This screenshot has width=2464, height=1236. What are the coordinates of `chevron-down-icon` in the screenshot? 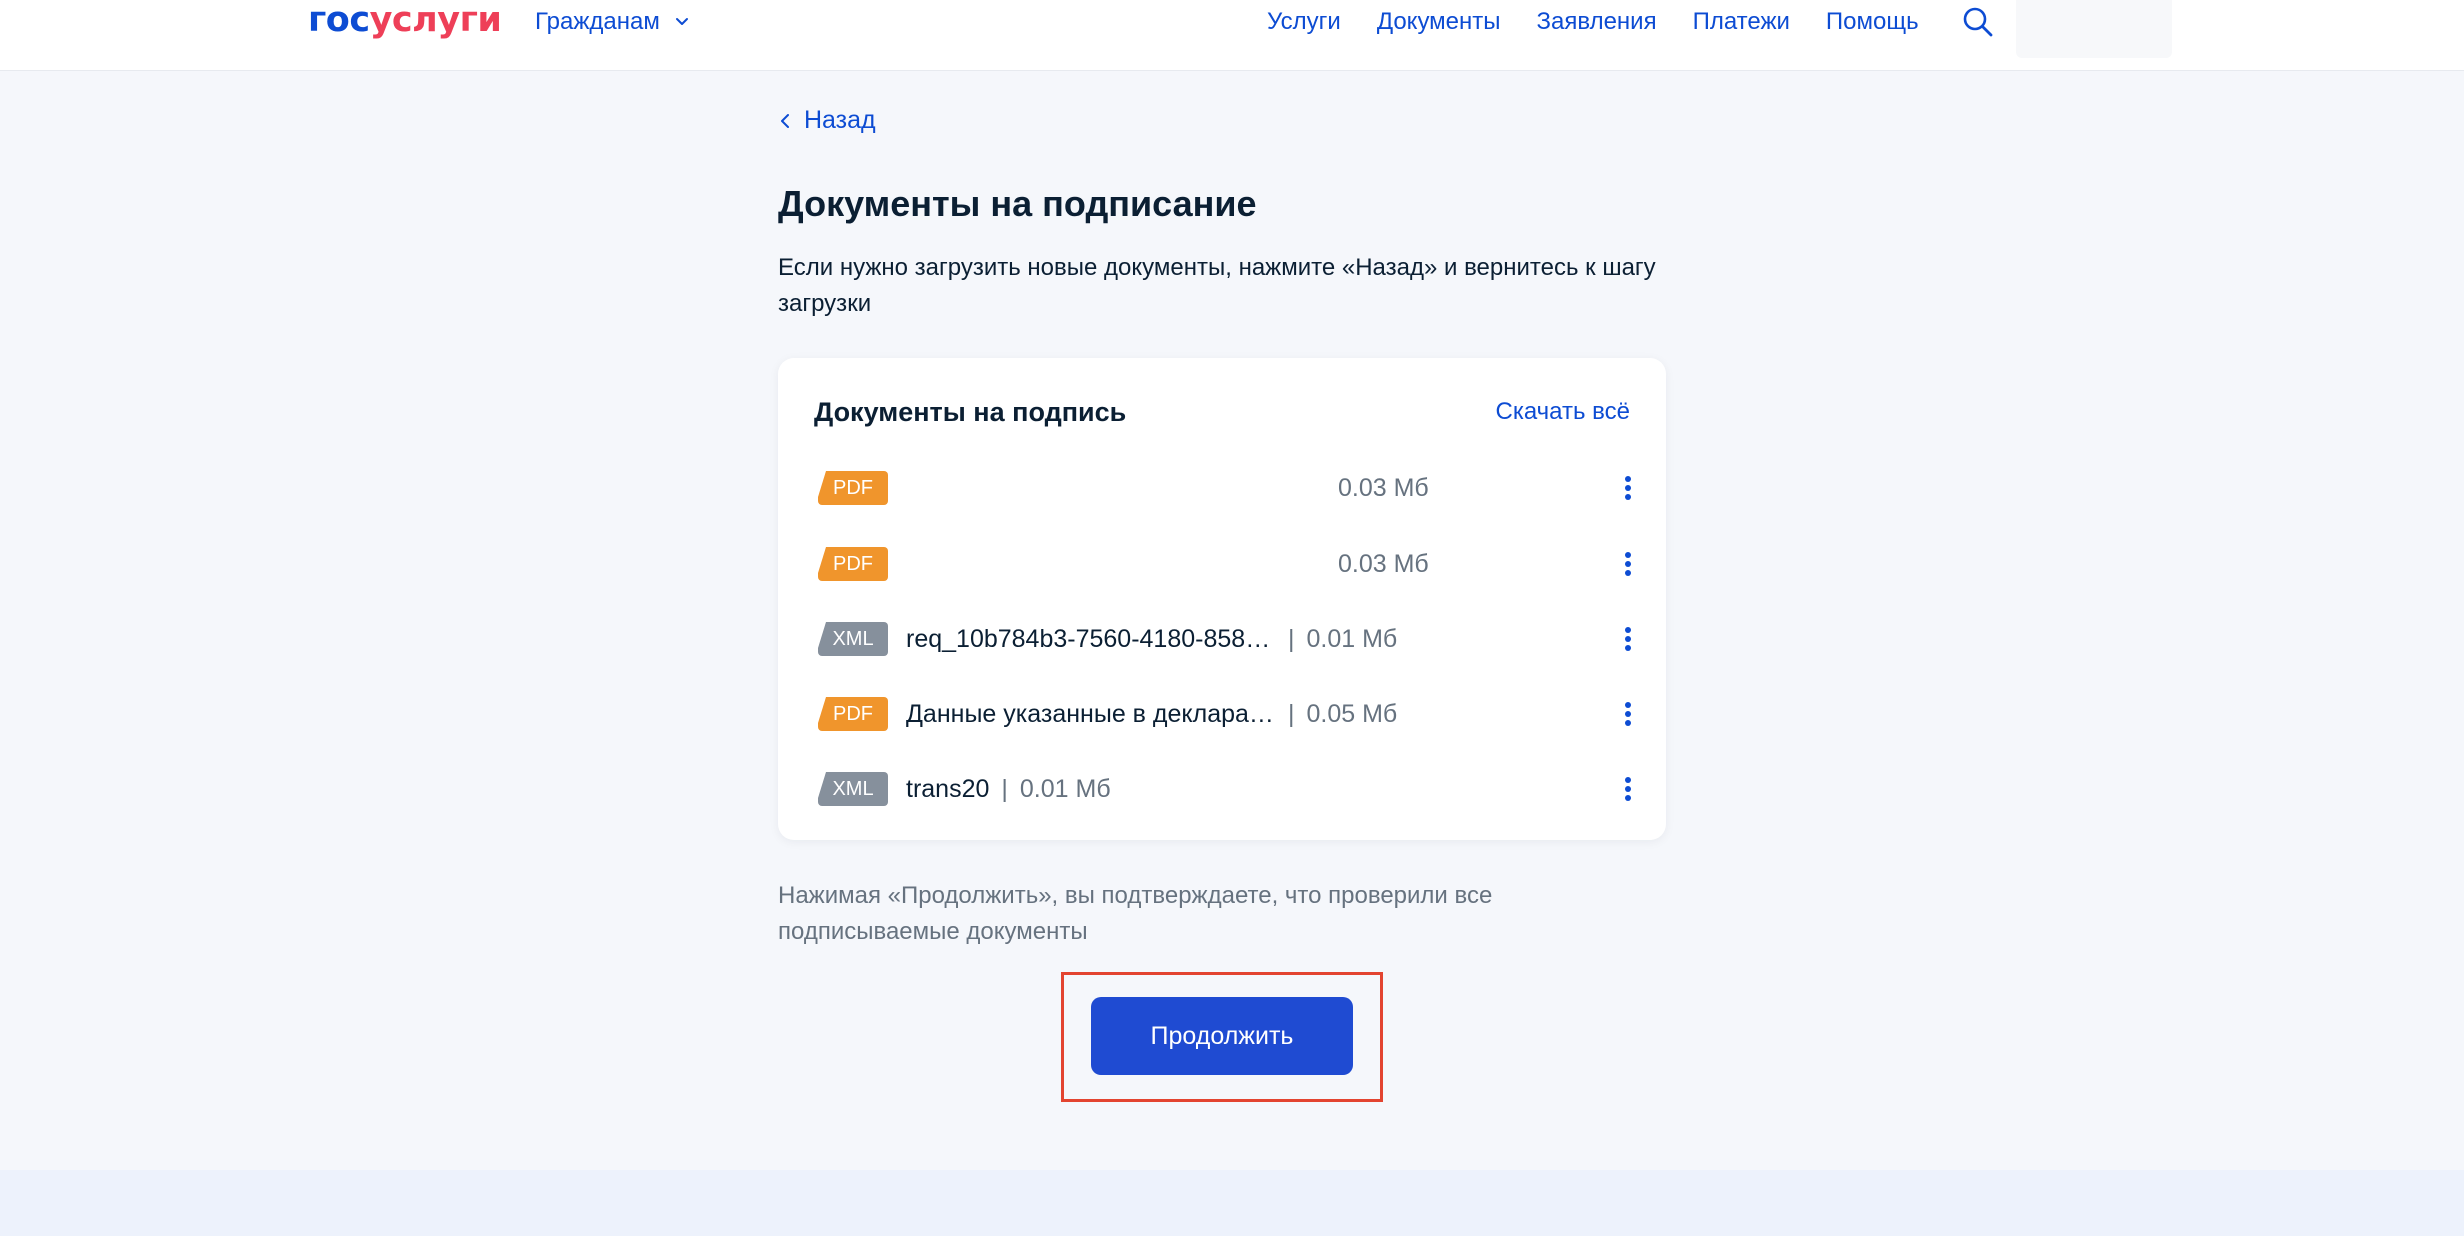 It's located at (681, 21).